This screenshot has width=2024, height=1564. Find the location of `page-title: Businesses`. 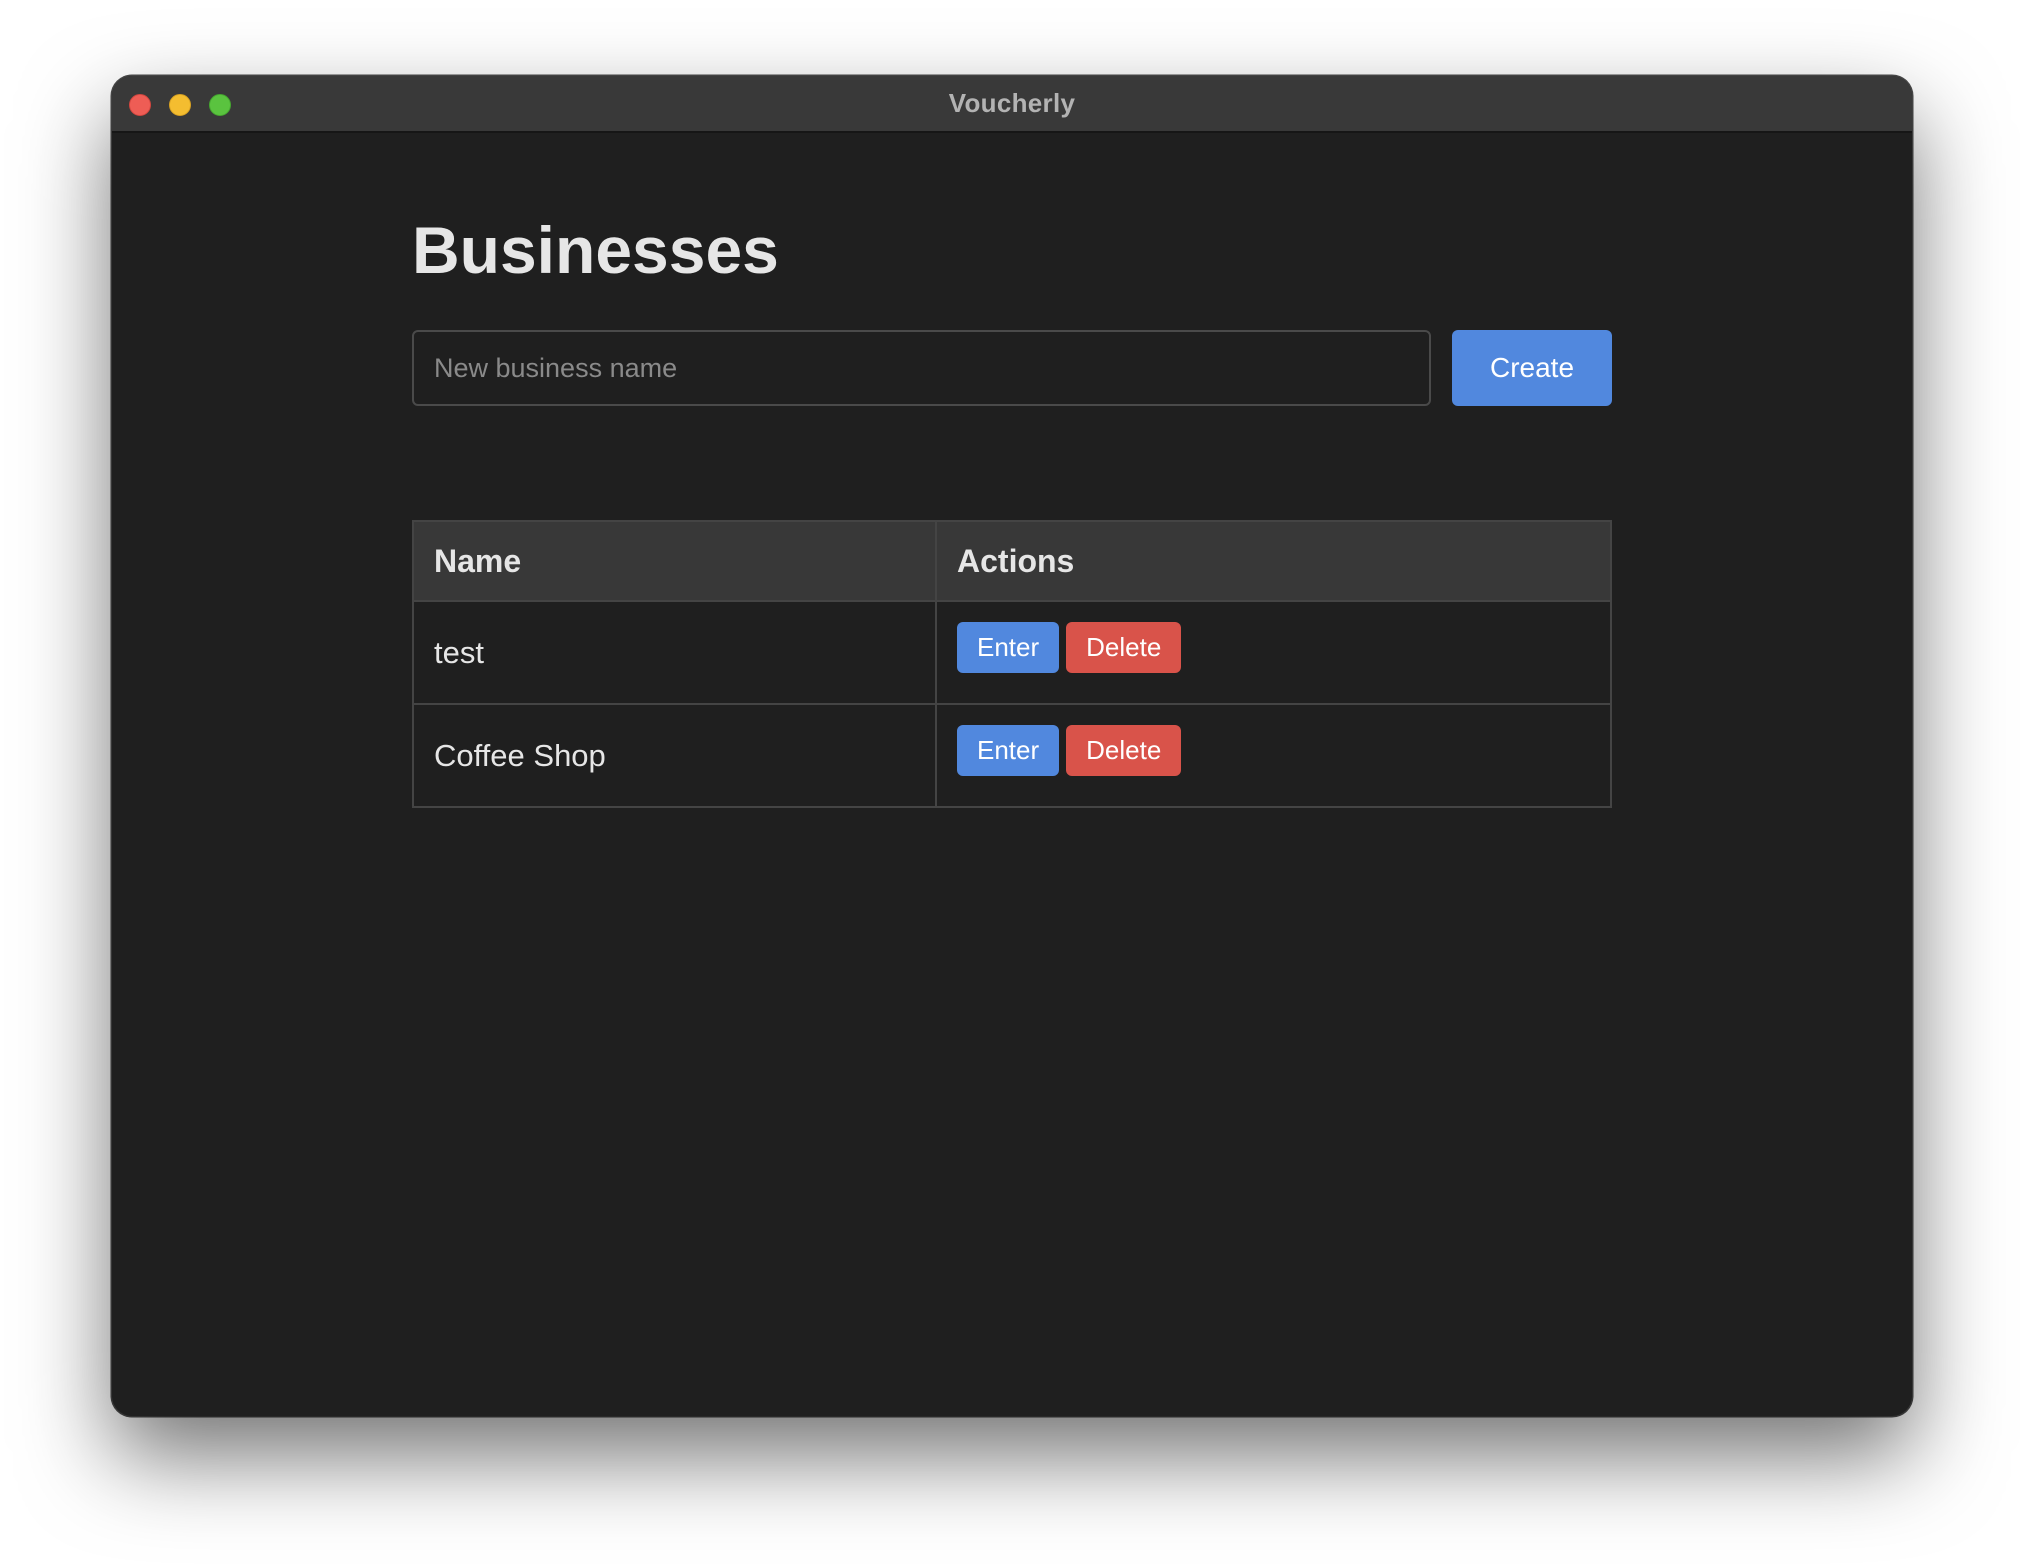

page-title: Businesses is located at coordinates (595, 250).